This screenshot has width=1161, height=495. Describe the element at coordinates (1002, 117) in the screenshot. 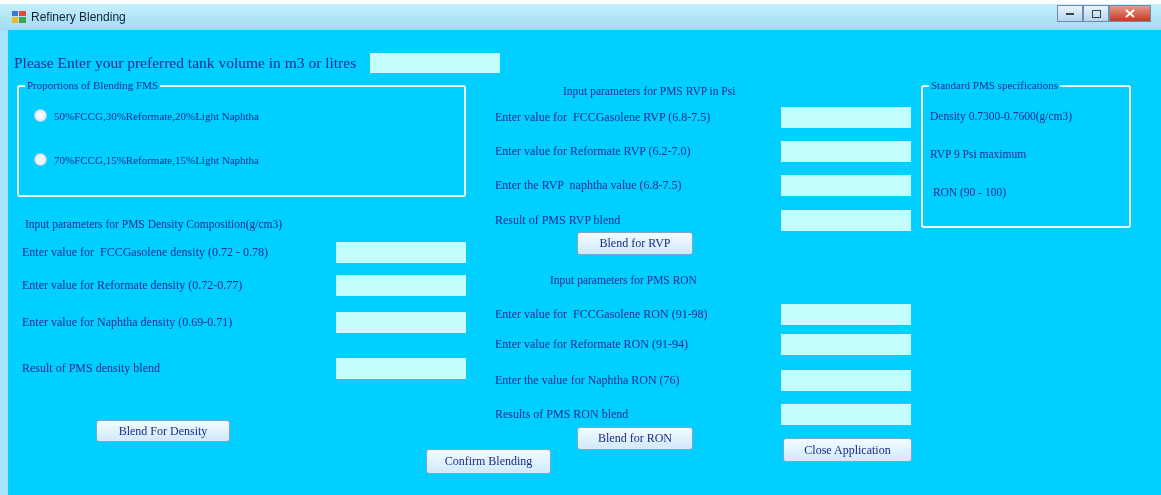

I see `spec-text: Density 0.7300-0.7600(g/cm3)` at that location.